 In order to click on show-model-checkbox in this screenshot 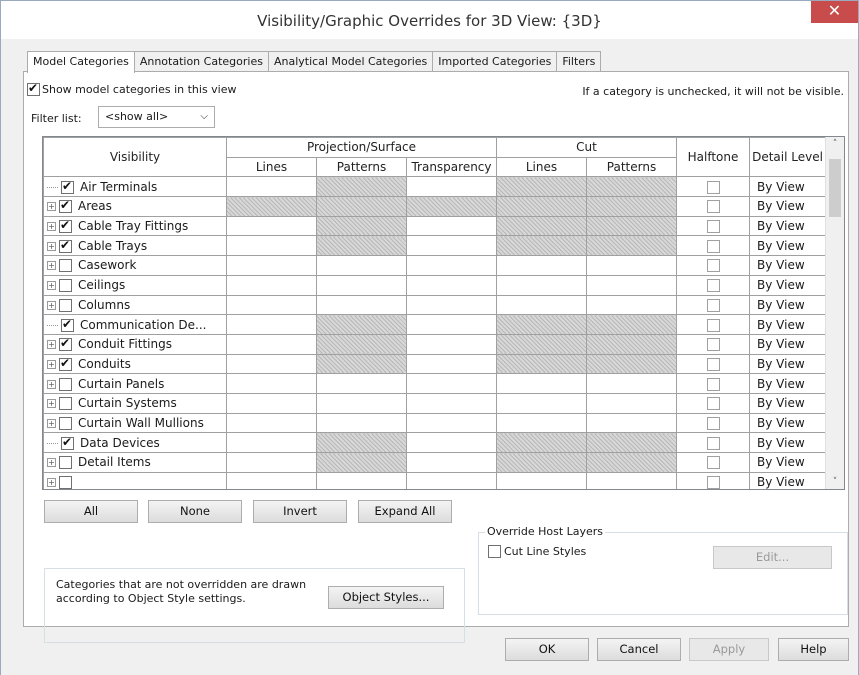, I will do `click(33, 88)`.